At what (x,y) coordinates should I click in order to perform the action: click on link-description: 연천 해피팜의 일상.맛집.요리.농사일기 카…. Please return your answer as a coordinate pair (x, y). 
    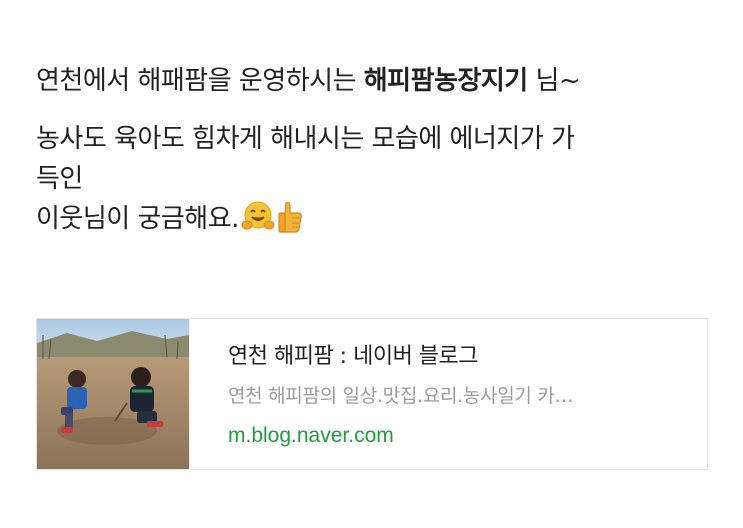
    Looking at the image, I should click on (401, 396).